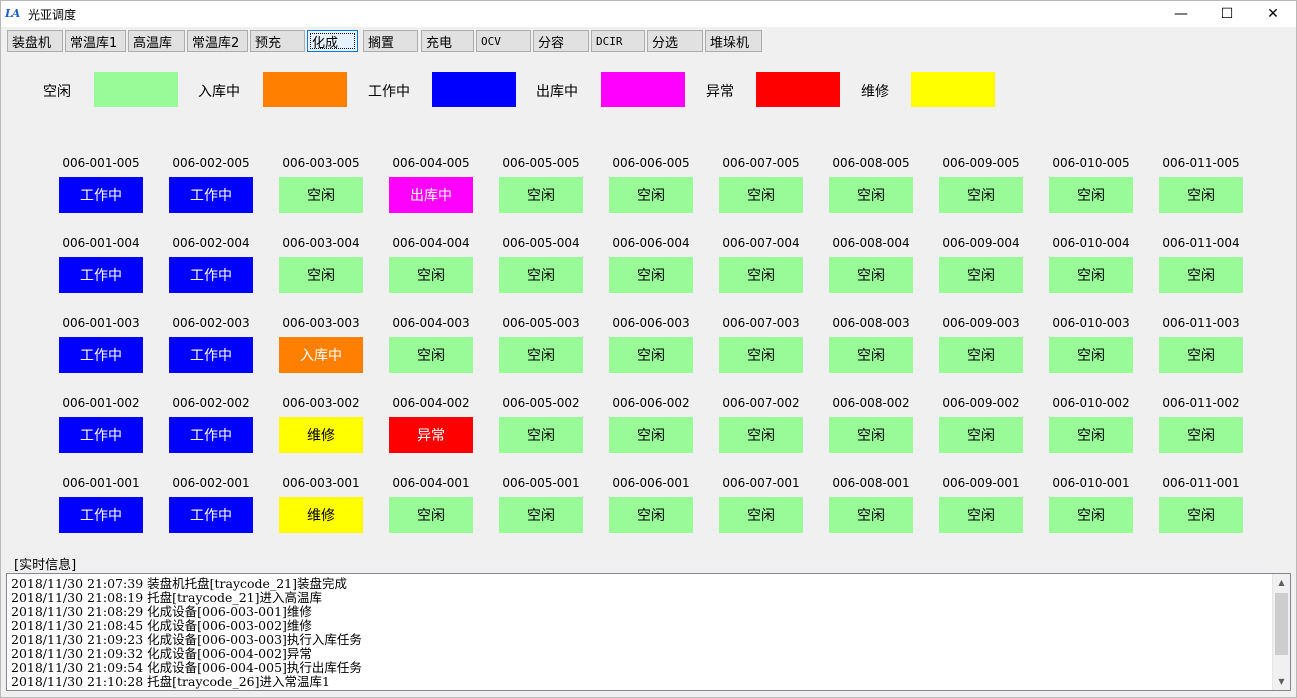  What do you see at coordinates (1181, 14) in the screenshot?
I see `minimize-button: —` at bounding box center [1181, 14].